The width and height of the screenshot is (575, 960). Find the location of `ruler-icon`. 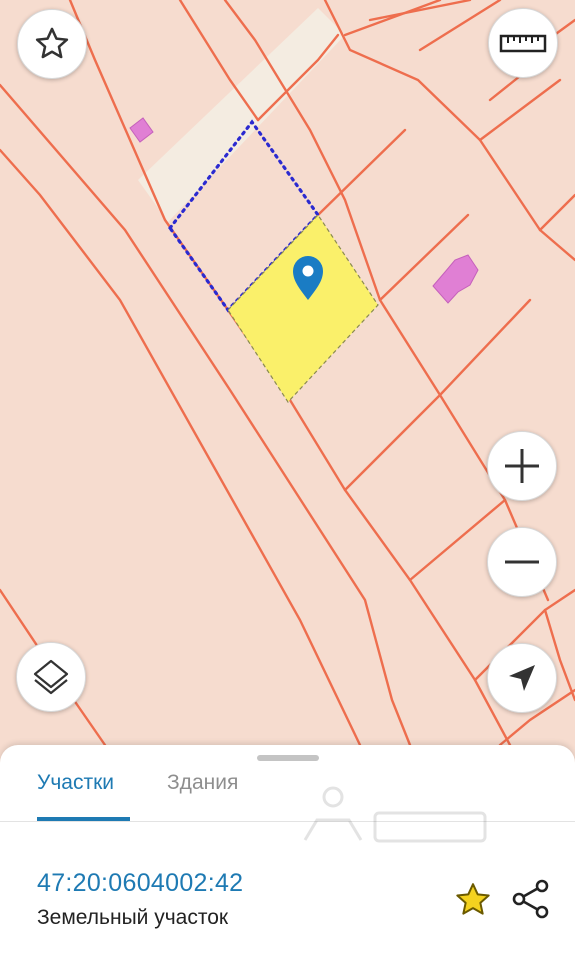

ruler-icon is located at coordinates (523, 43).